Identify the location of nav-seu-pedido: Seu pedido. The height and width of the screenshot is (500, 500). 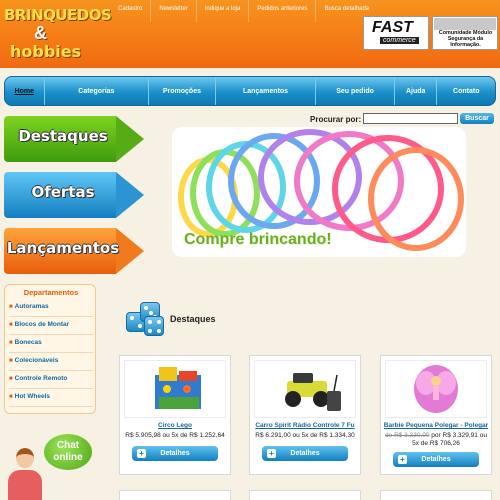
(354, 91).